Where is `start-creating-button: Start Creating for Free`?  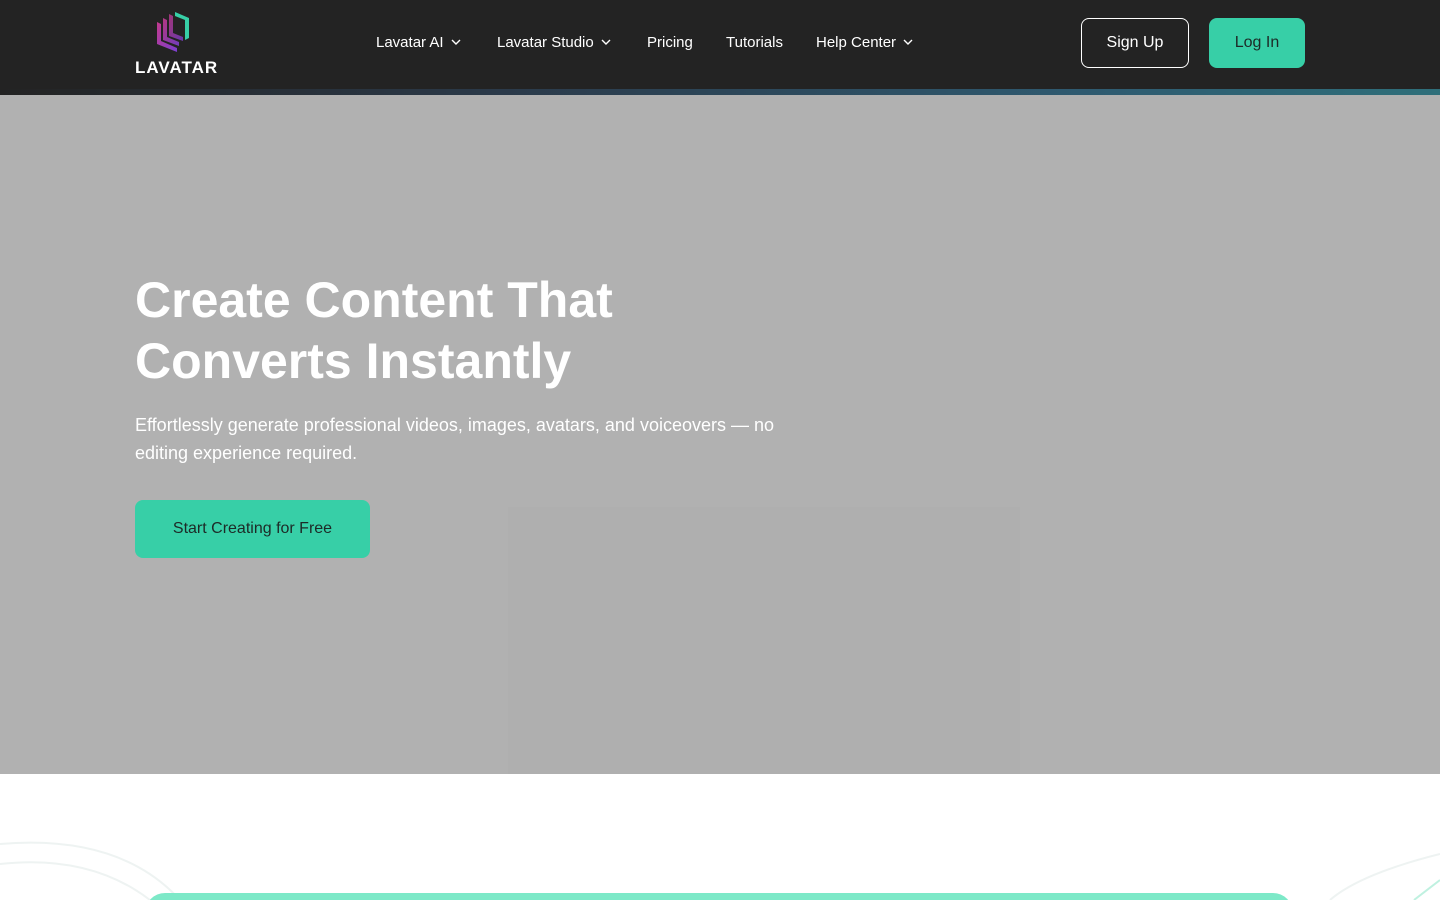
start-creating-button: Start Creating for Free is located at coordinates (252, 529).